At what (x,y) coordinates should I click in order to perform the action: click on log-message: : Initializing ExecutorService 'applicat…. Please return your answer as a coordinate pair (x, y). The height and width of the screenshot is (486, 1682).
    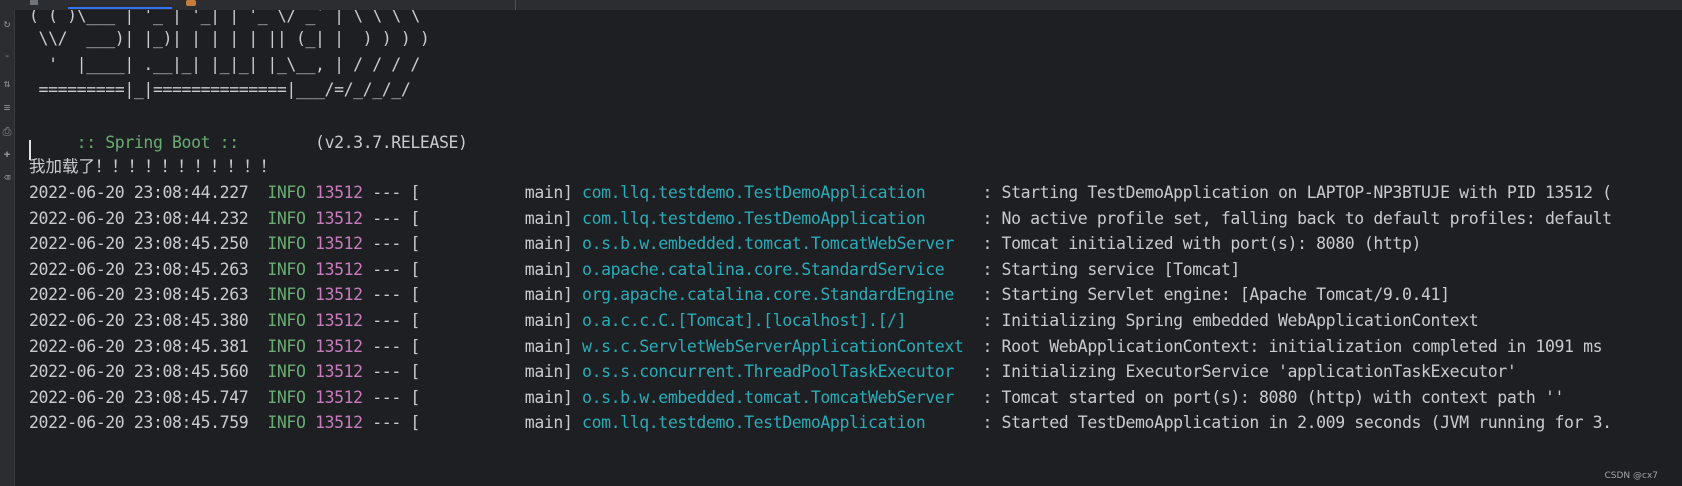
    Looking at the image, I should click on (1249, 372).